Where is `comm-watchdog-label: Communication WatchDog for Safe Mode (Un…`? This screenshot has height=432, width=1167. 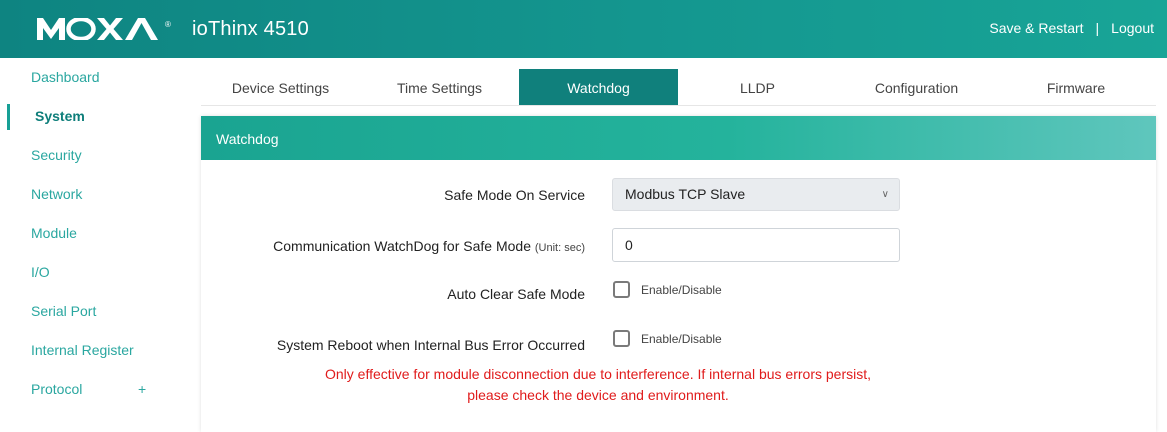
comm-watchdog-label: Communication WatchDog for Safe Mode (Un… is located at coordinates (429, 246).